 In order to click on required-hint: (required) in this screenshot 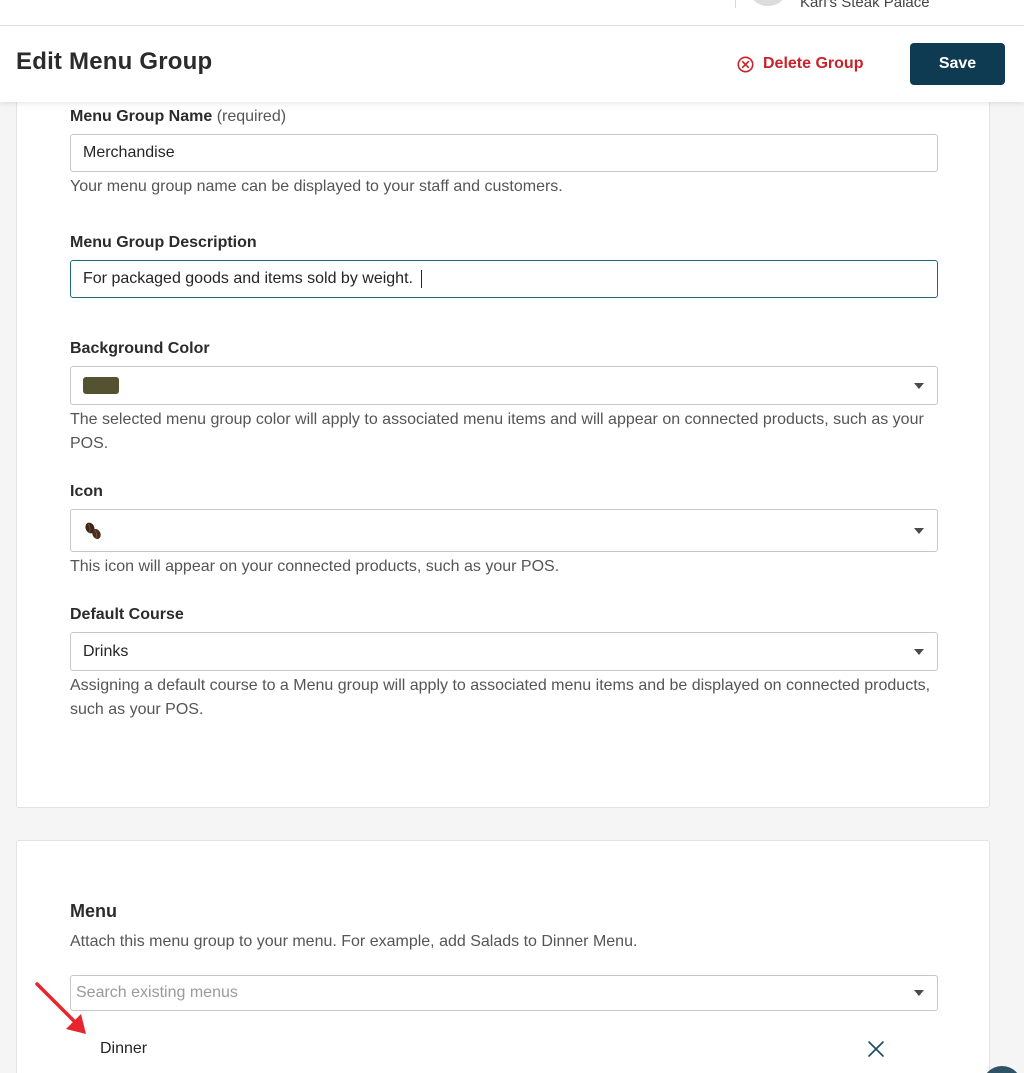, I will do `click(251, 116)`.